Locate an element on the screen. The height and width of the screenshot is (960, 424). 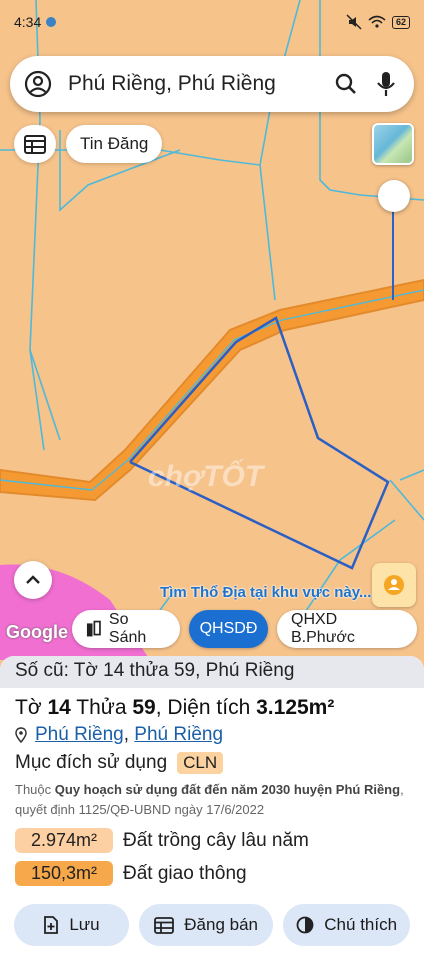
tin-dang-button: Tin Đăng is located at coordinates (114, 144).